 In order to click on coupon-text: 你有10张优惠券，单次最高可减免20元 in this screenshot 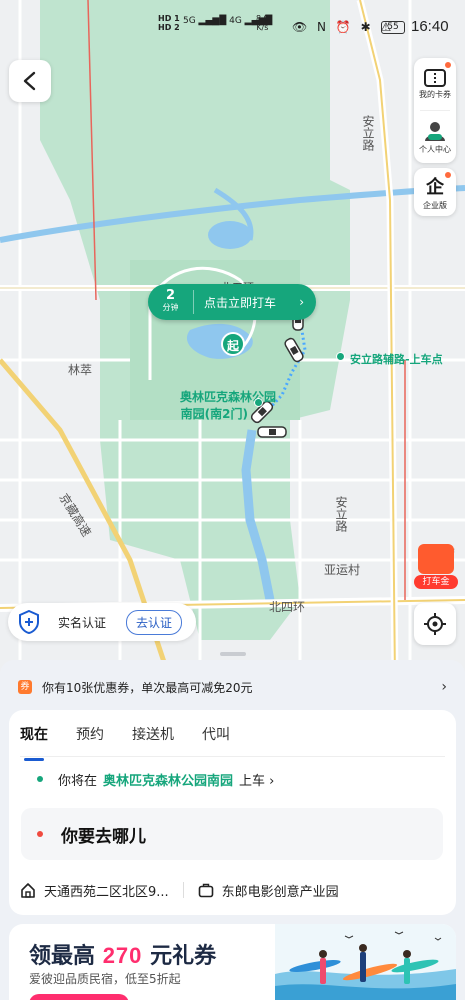, I will do `click(147, 687)`.